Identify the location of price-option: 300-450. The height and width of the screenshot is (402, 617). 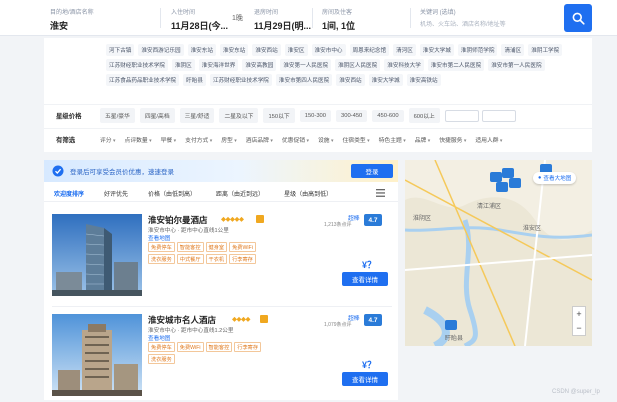
(352, 115).